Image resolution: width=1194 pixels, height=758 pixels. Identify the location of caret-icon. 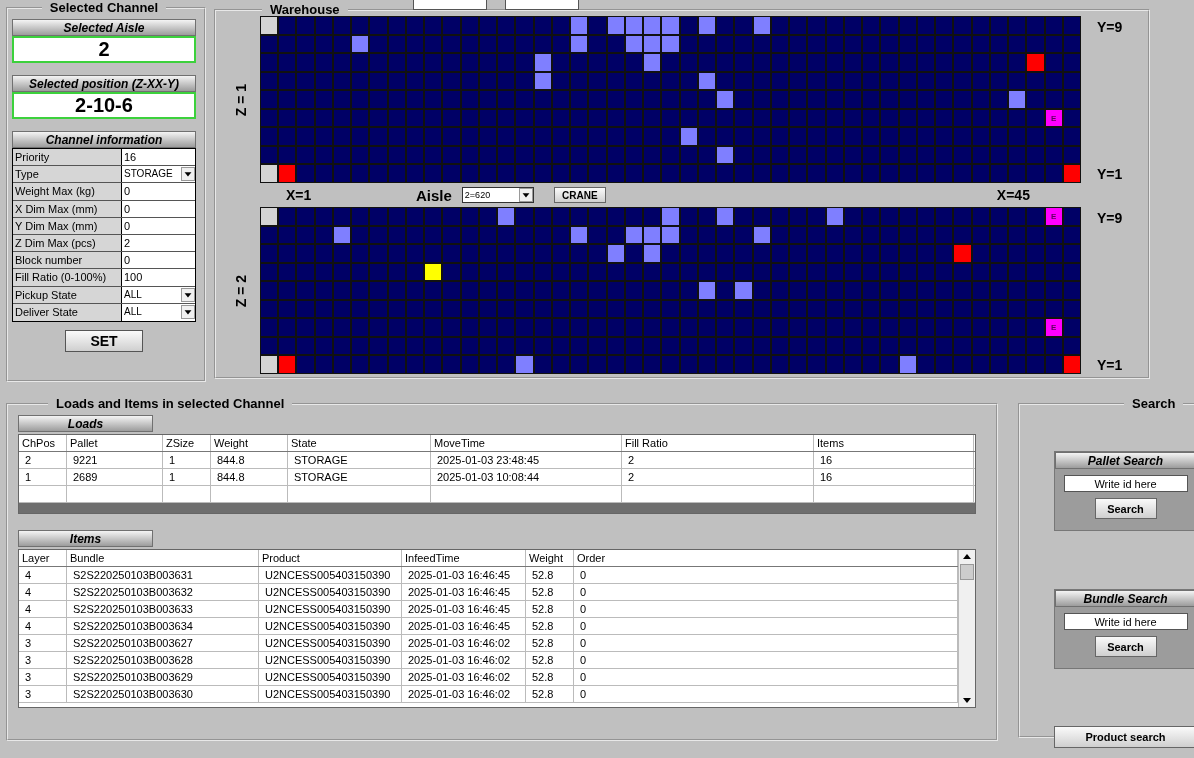
(525, 195).